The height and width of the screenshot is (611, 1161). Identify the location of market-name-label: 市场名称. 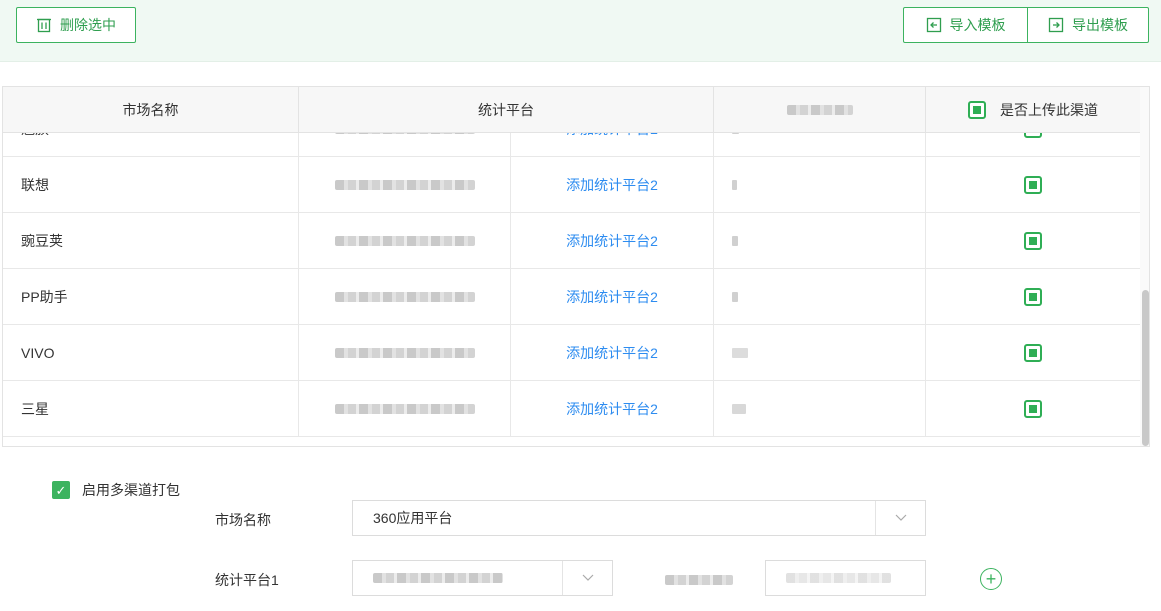
(243, 520).